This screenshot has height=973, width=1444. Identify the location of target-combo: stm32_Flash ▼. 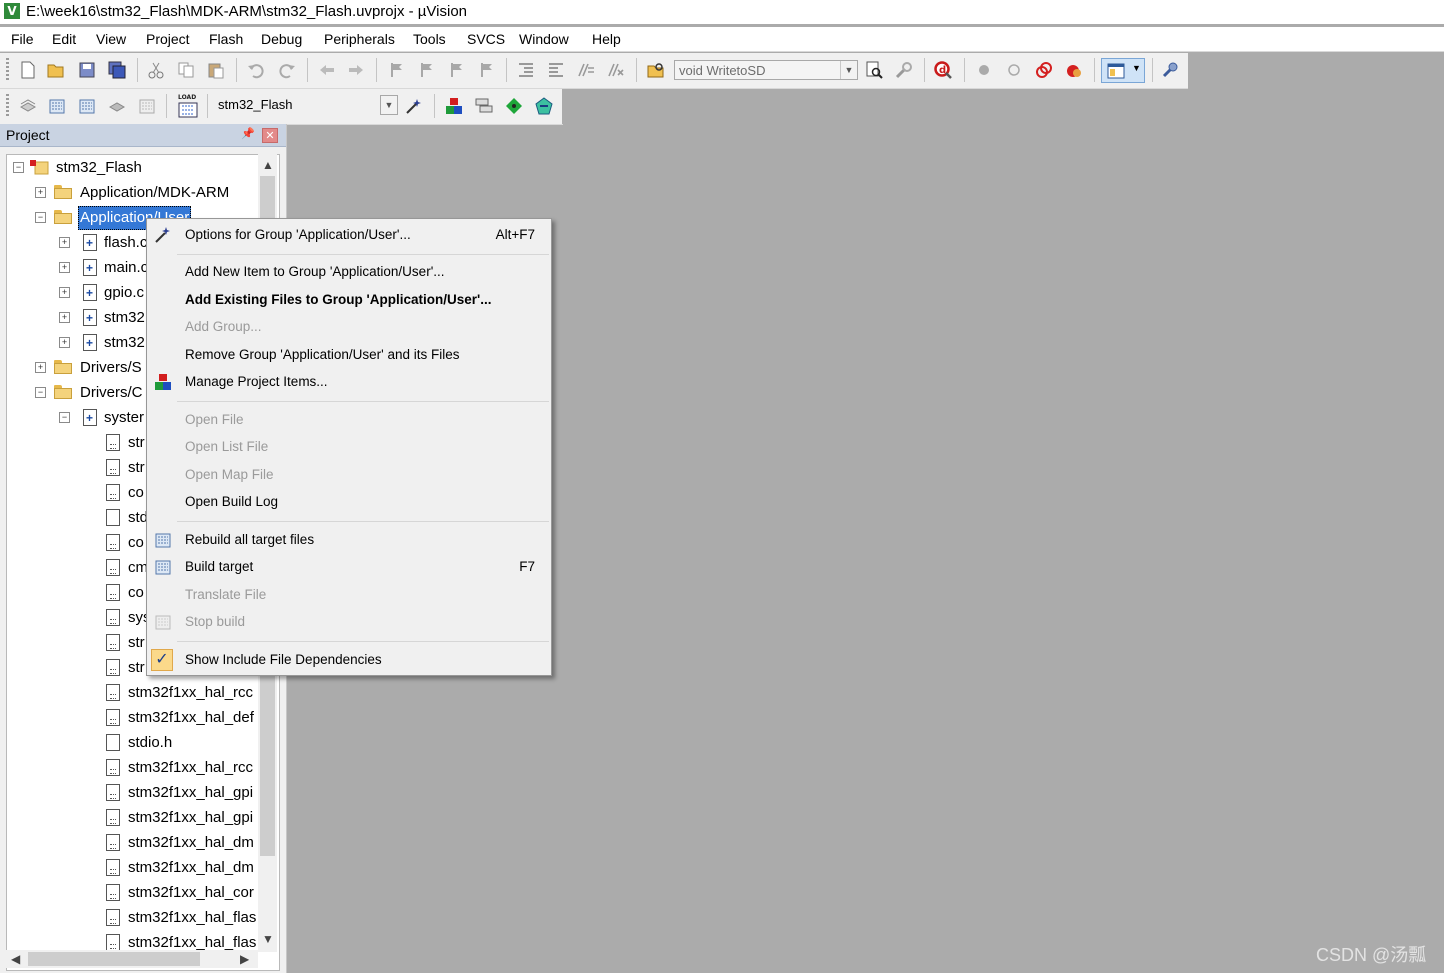
(306, 105).